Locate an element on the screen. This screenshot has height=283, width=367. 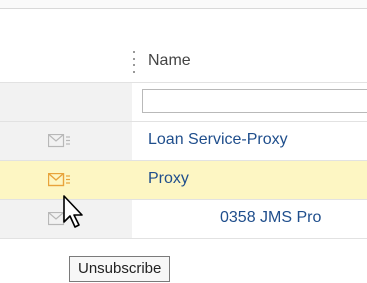
table-row: Proxy is located at coordinates (183, 180).